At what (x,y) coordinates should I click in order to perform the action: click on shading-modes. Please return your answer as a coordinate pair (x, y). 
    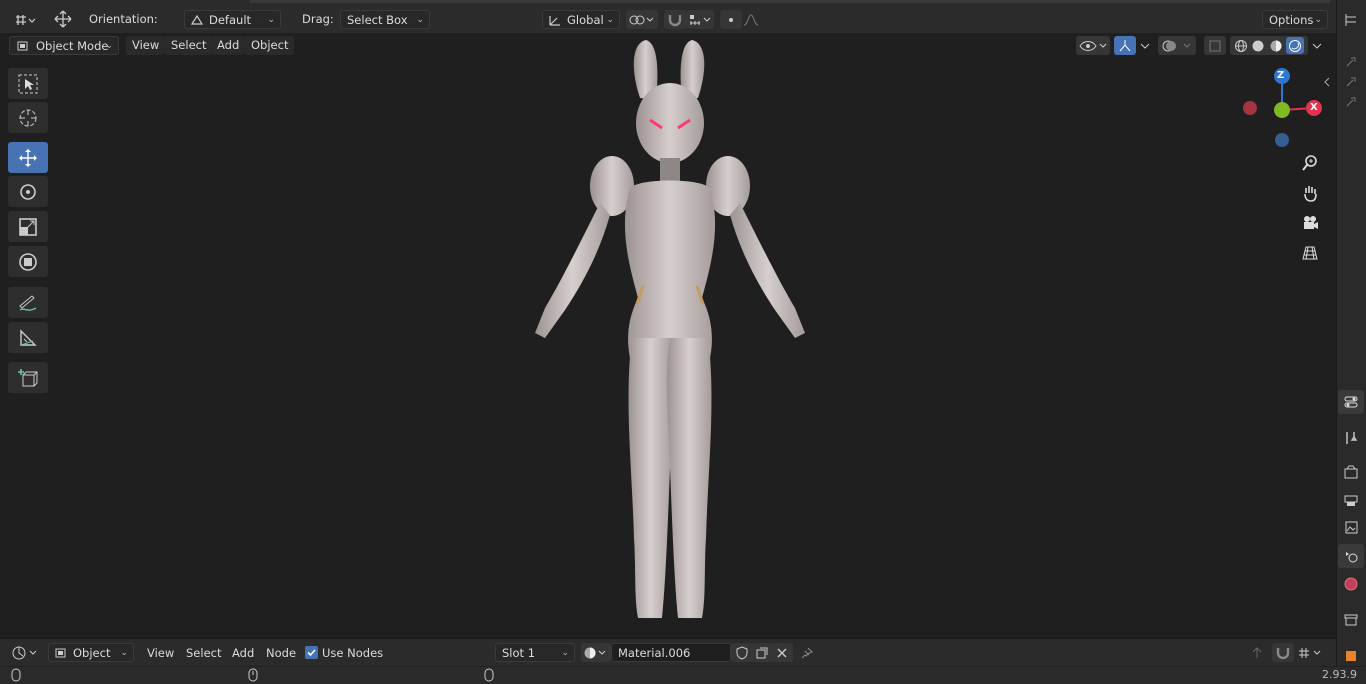
    Looking at the image, I should click on (1269, 45).